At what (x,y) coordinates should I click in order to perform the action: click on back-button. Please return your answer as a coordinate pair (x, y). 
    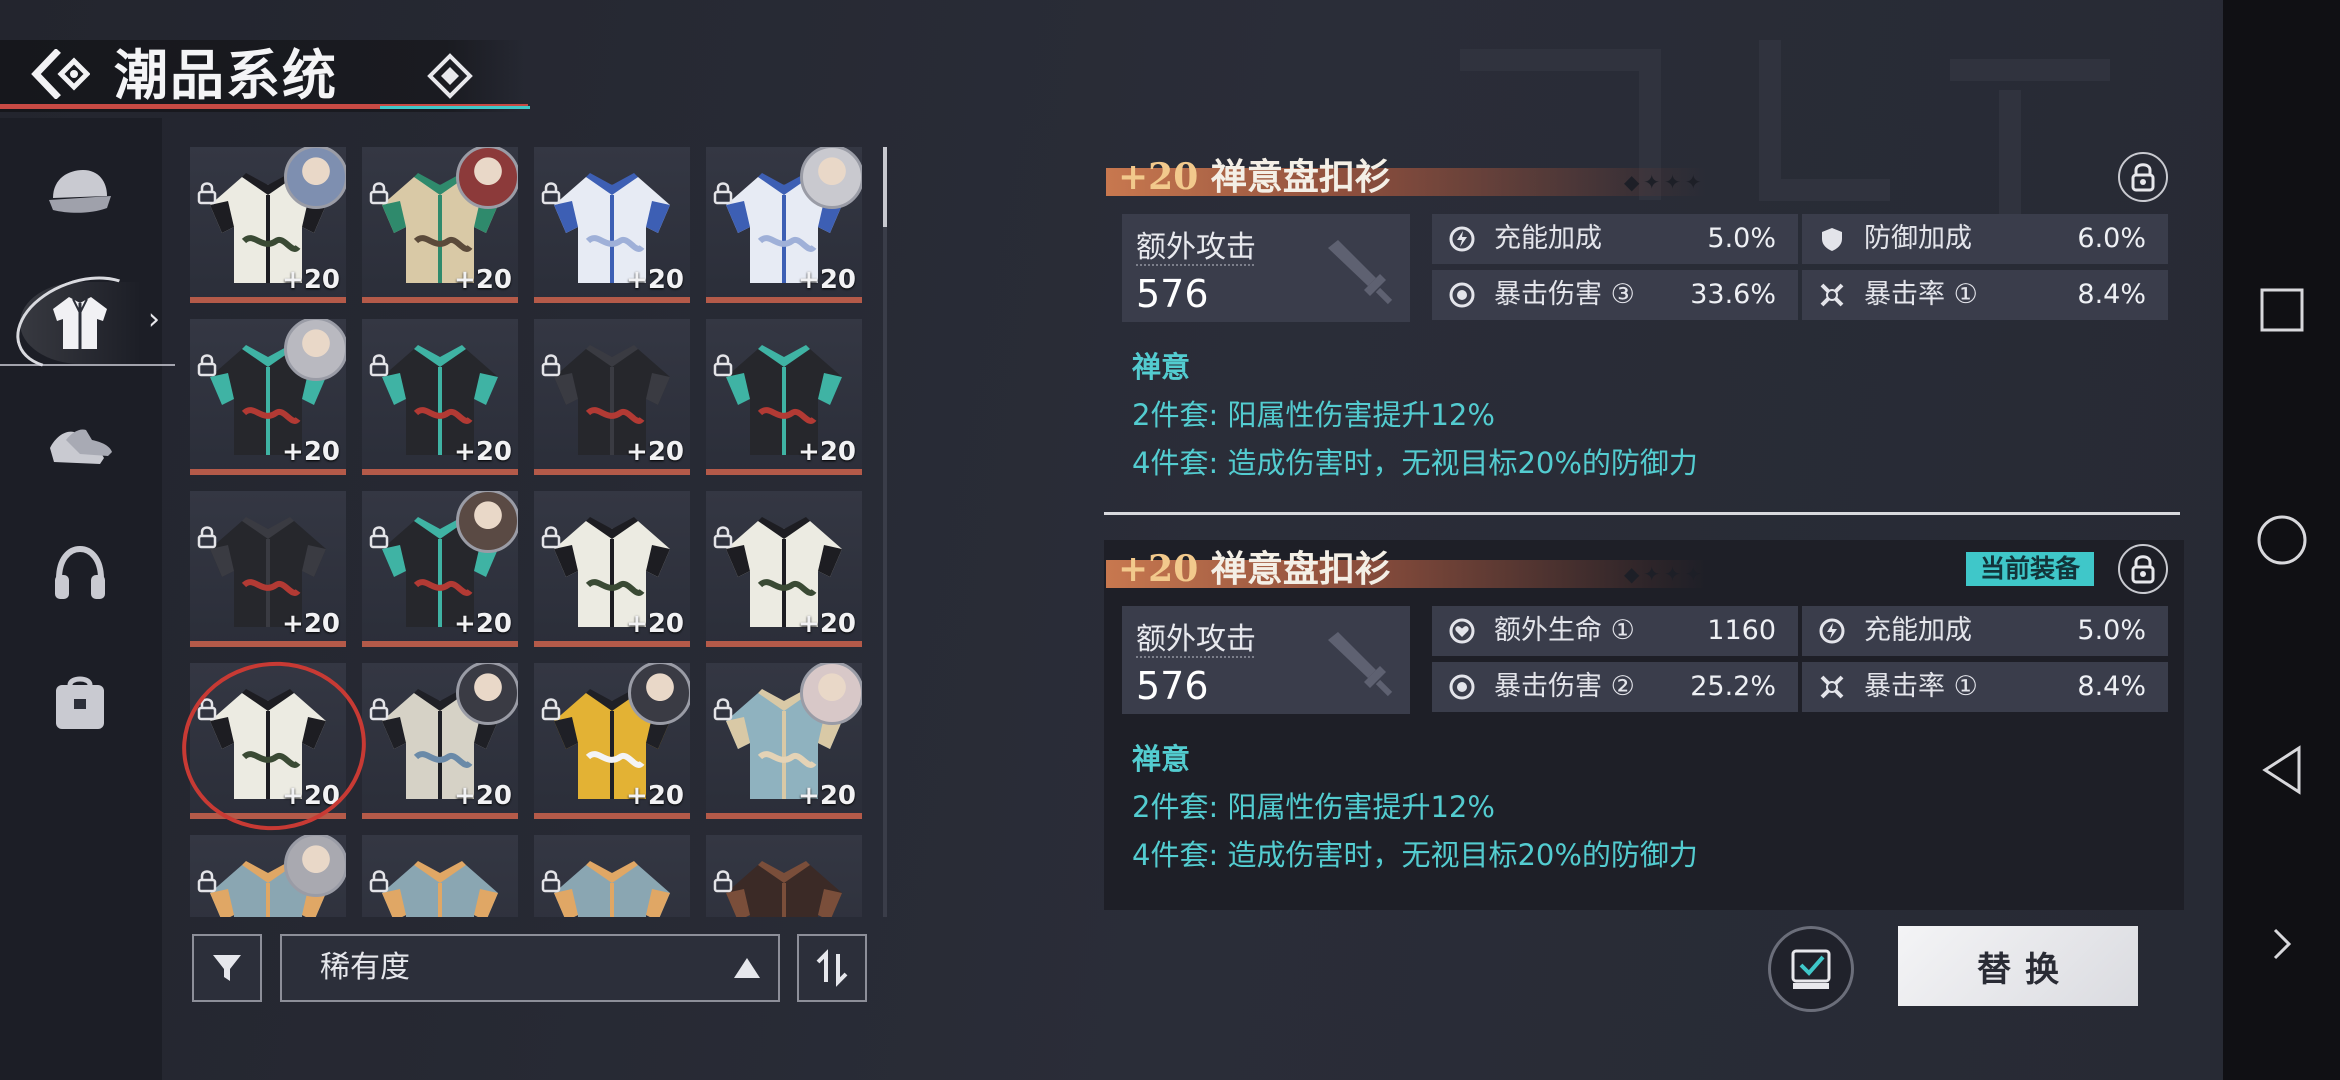
    Looking at the image, I should click on (60, 74).